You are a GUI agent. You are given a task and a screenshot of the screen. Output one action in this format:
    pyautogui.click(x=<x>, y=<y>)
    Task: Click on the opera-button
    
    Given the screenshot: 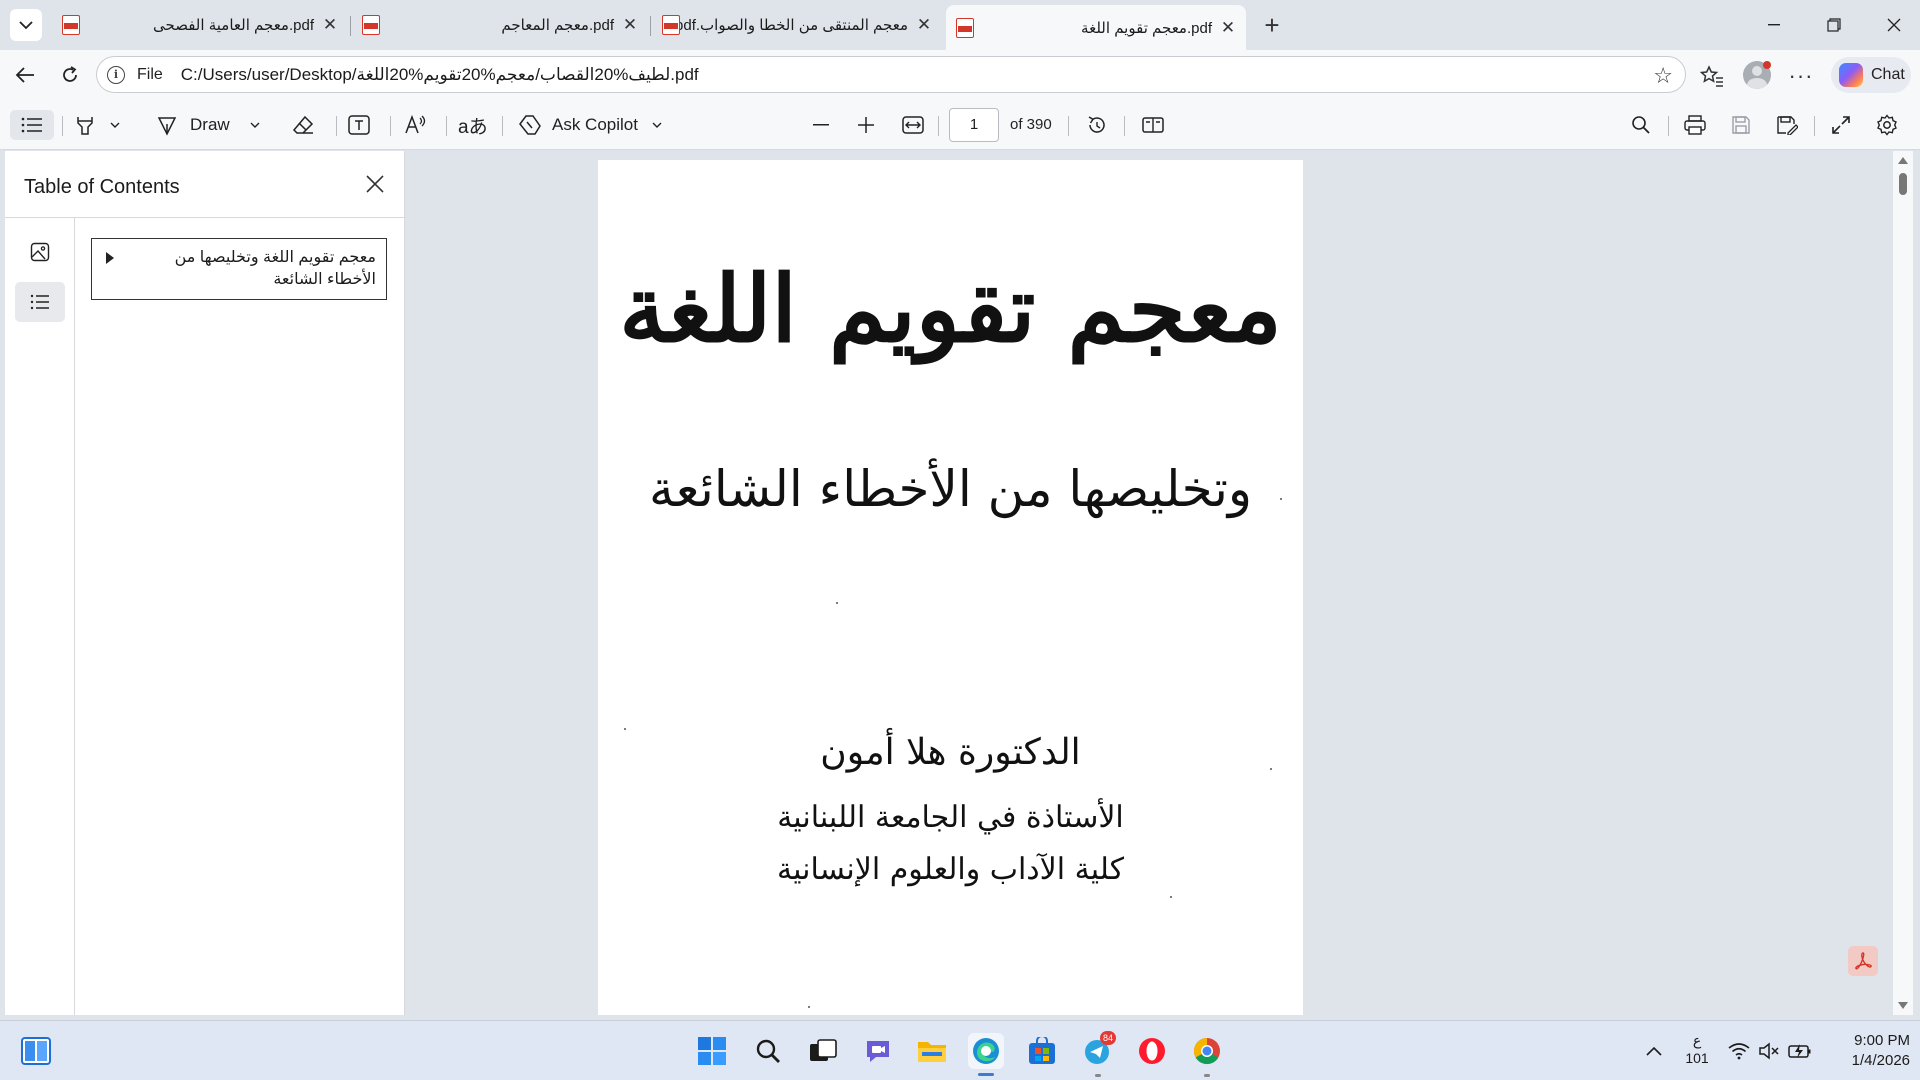 What is the action you would take?
    pyautogui.click(x=1152, y=1051)
    